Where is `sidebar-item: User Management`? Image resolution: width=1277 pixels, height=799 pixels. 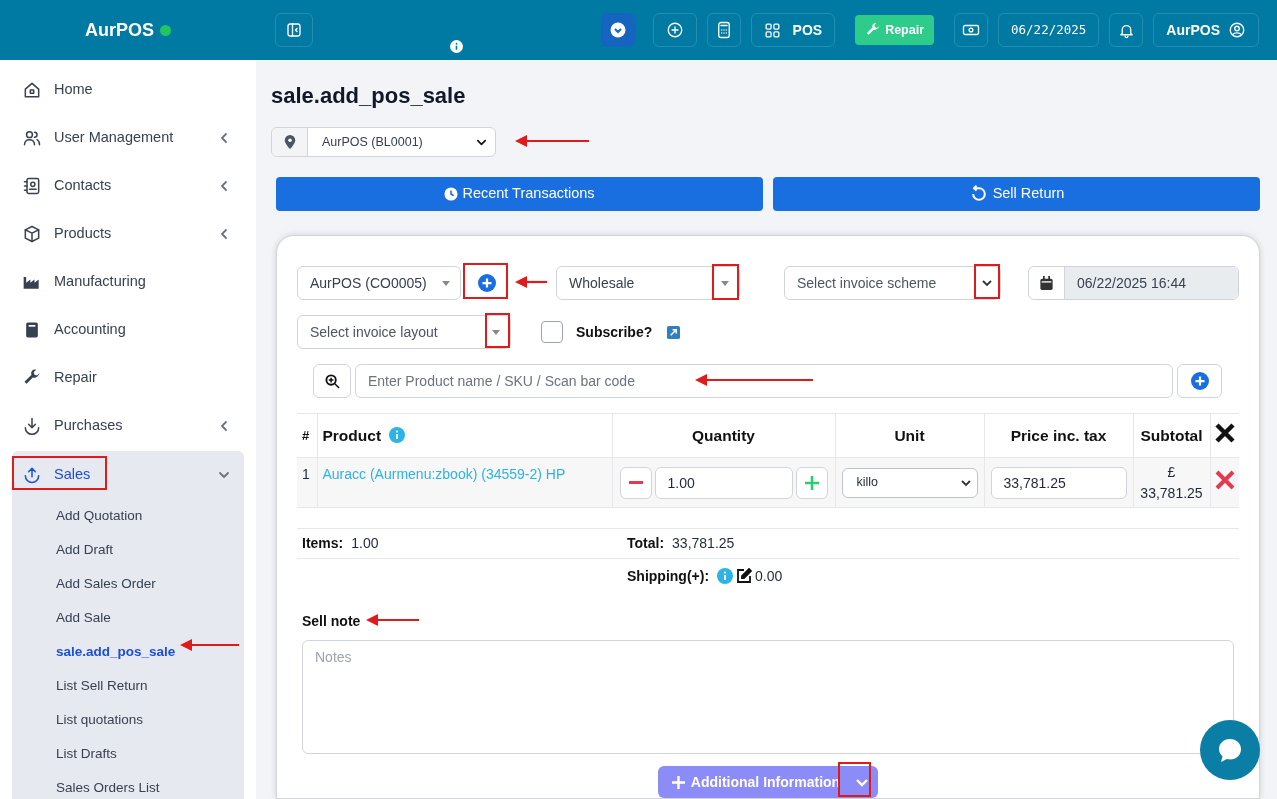
sidebar-item: User Management is located at coordinates (128, 138).